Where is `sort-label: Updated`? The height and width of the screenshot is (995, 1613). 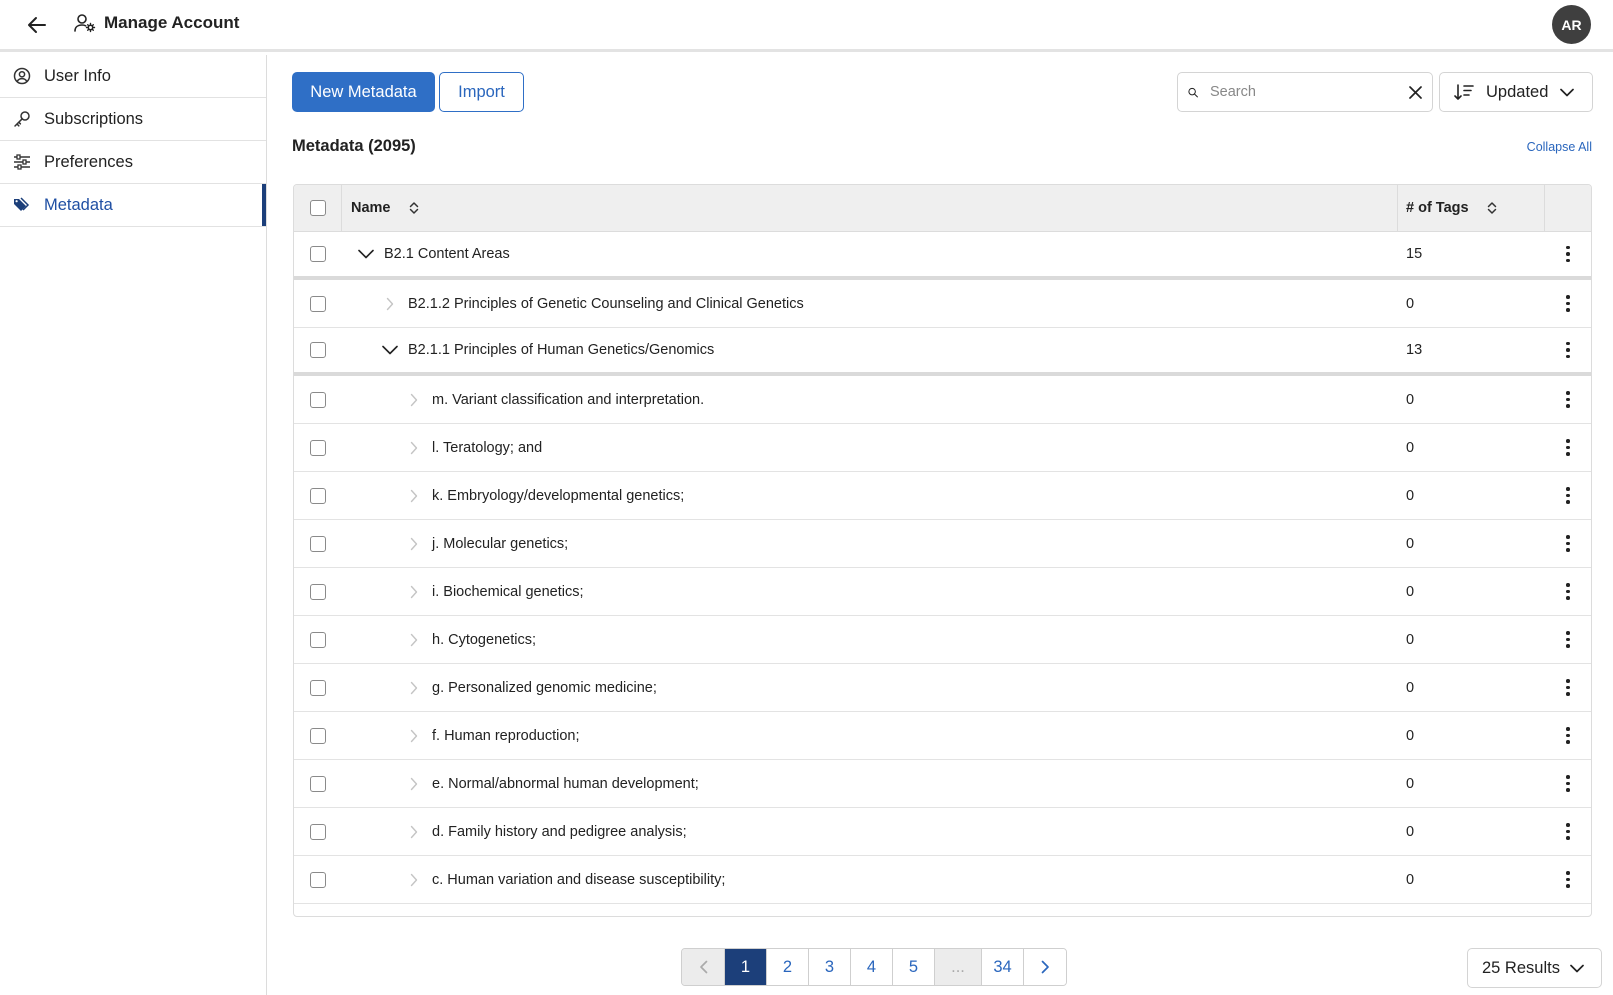 sort-label: Updated is located at coordinates (1517, 91).